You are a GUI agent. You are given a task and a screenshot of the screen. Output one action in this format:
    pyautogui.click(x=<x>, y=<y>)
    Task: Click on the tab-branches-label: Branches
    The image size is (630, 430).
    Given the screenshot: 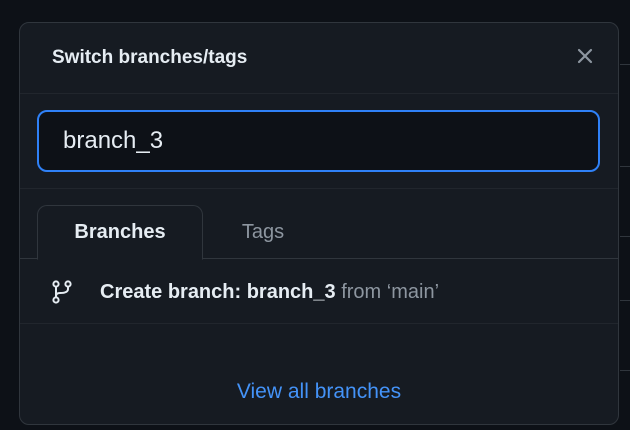 What is the action you would take?
    pyautogui.click(x=120, y=232)
    